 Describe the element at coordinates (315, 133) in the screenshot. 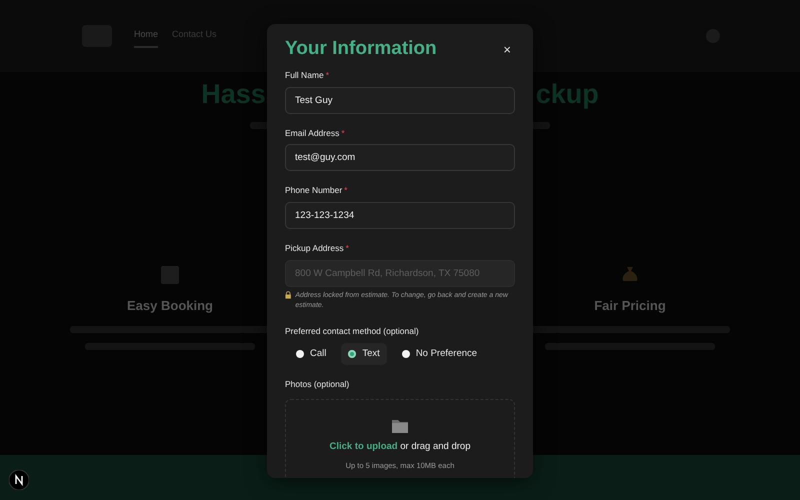

I see `field-label: Email Address *` at that location.